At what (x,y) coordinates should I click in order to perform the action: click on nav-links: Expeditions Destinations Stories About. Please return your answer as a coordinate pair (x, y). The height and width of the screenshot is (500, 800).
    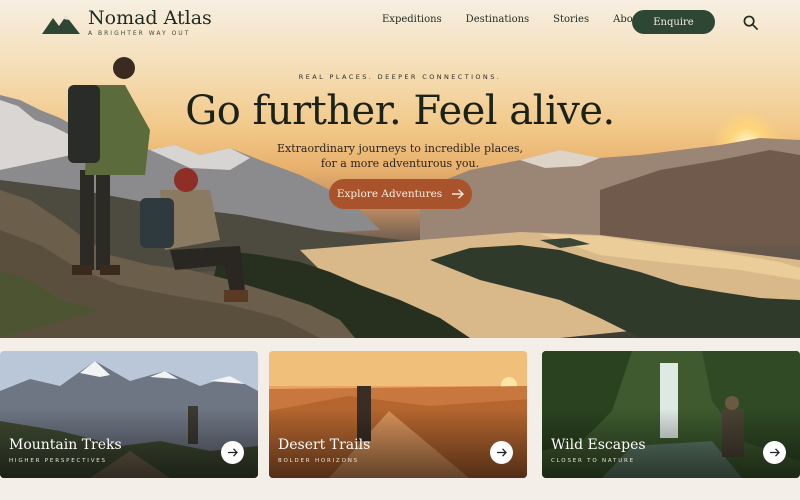
    Looking at the image, I should click on (524, 19).